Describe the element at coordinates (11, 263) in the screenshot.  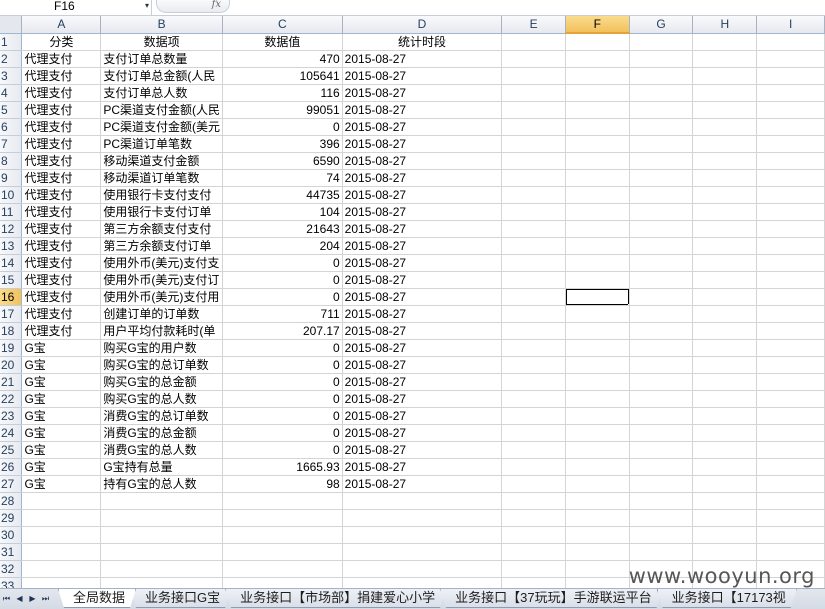
I see `row-header: 14` at that location.